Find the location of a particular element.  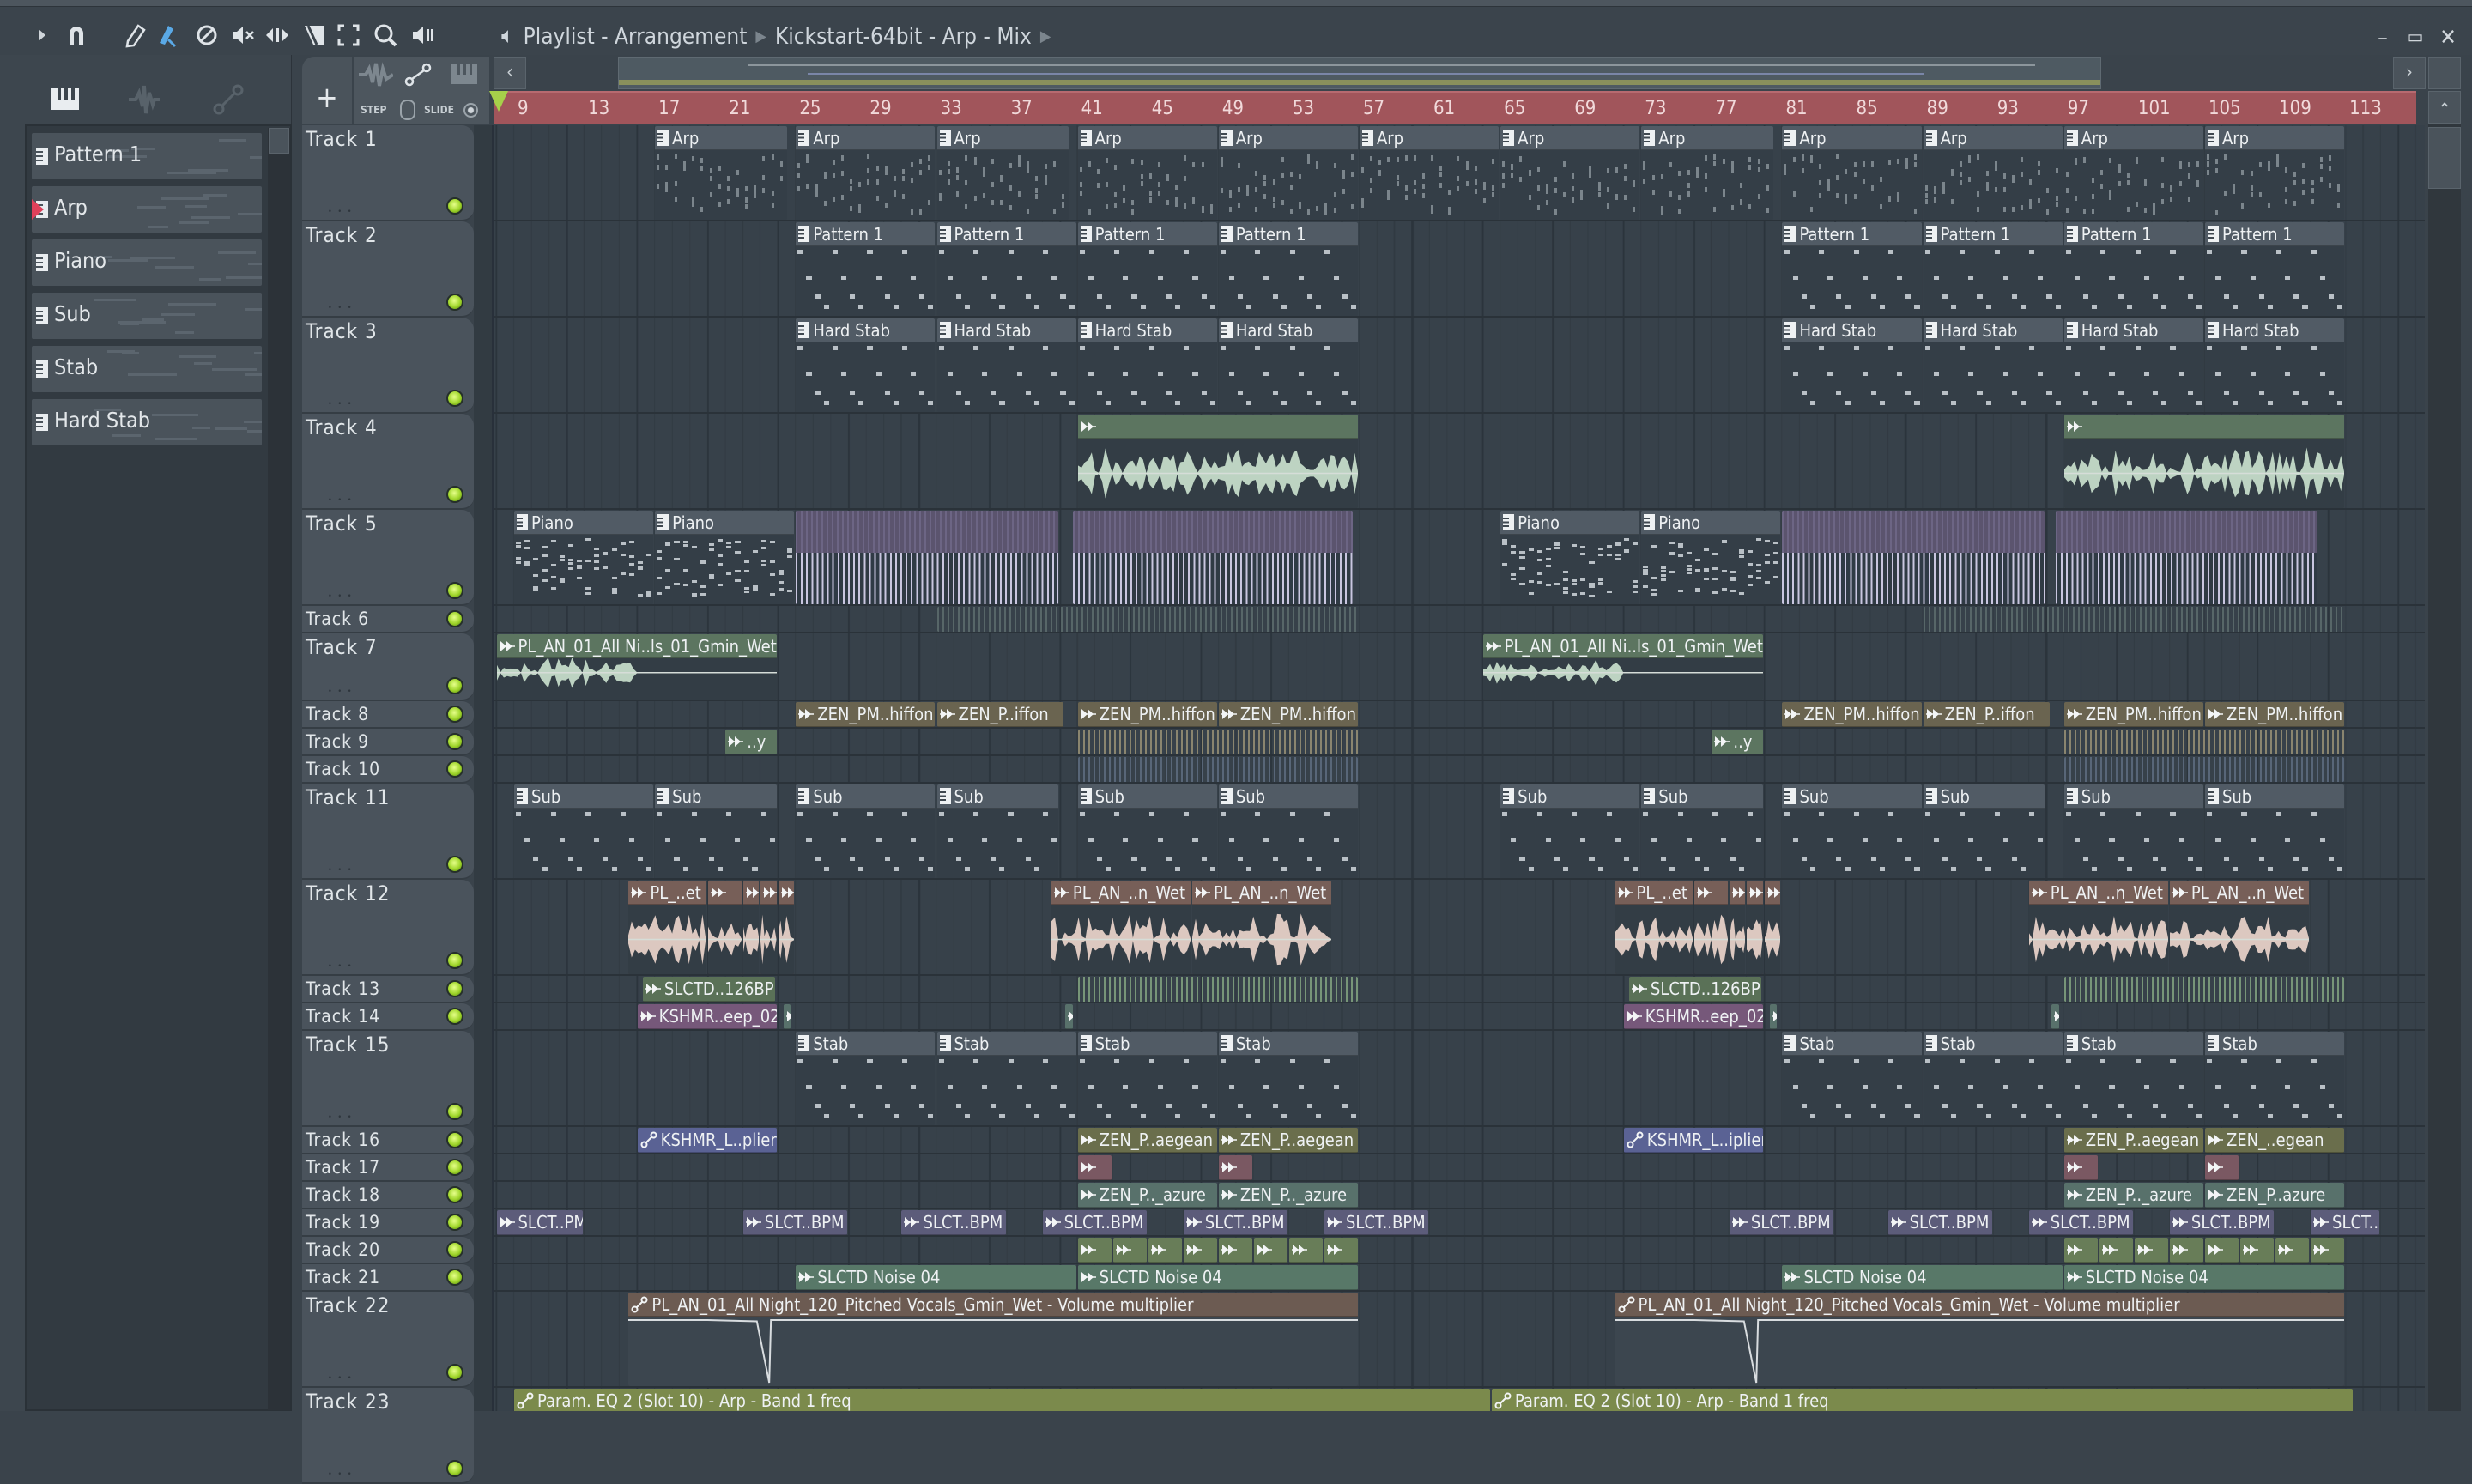

automation-clip: KSHMR_L..iplier is located at coordinates (1693, 1140).